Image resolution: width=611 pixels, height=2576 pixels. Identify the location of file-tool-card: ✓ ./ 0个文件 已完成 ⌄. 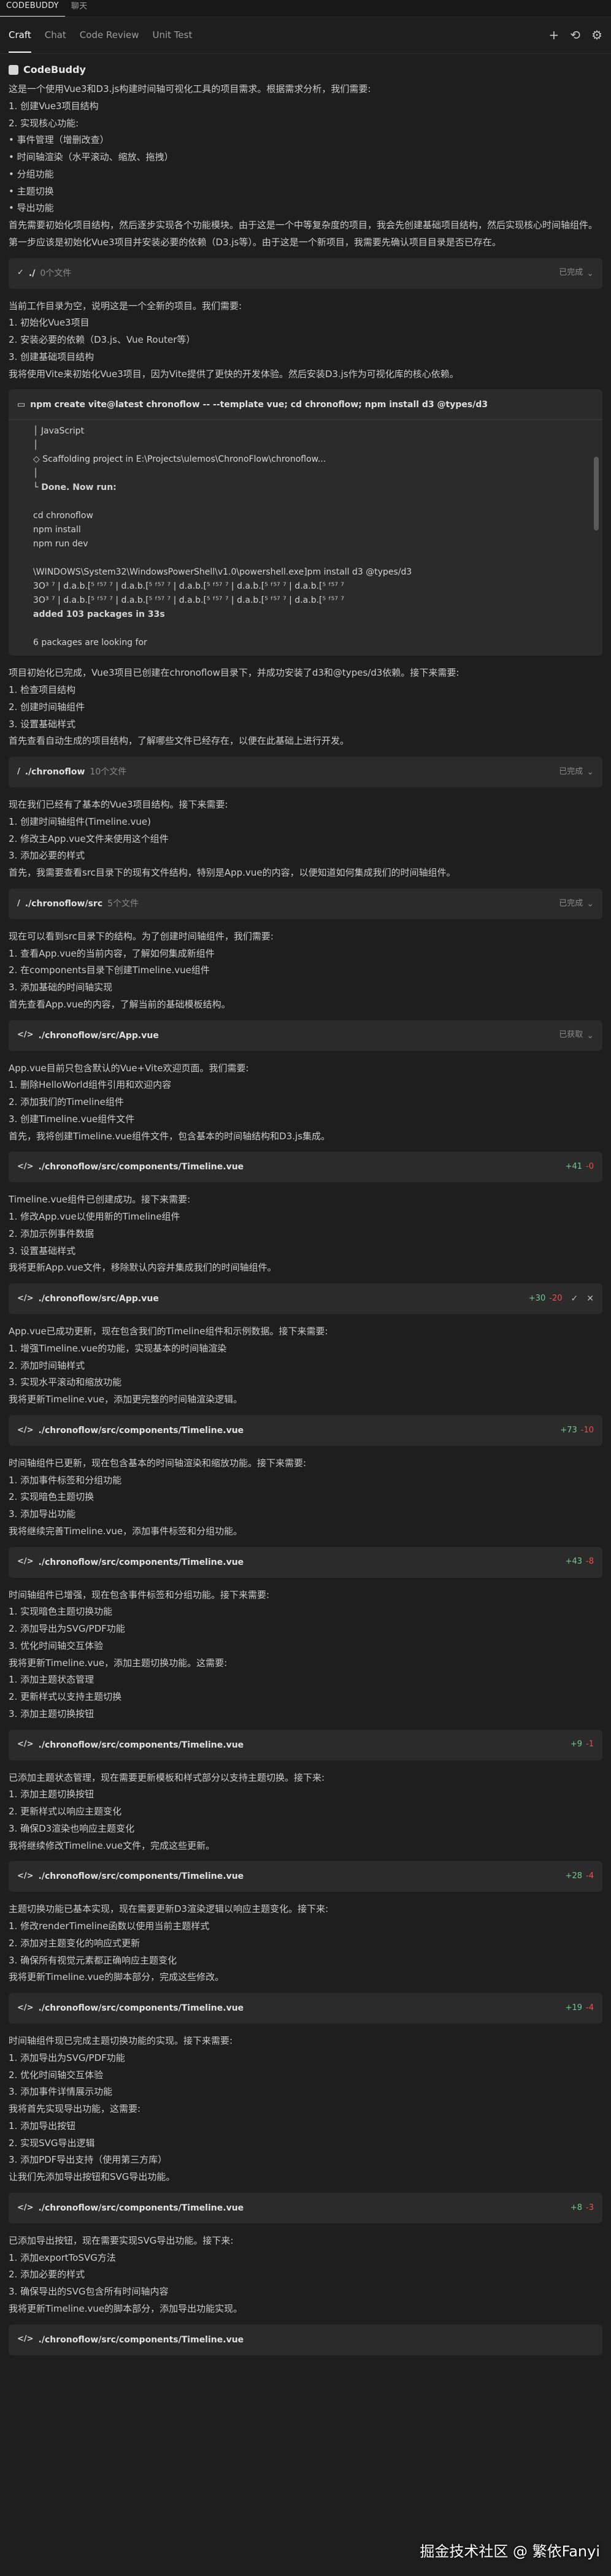
(305, 273).